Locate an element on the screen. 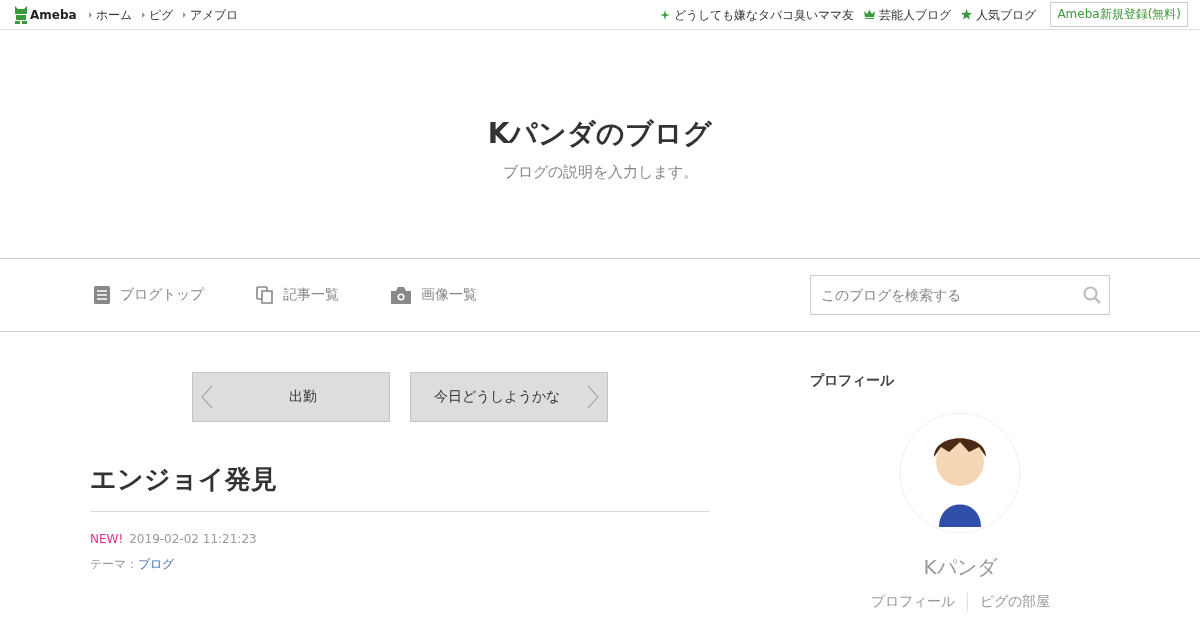  sparkle-icon is located at coordinates (665, 14).